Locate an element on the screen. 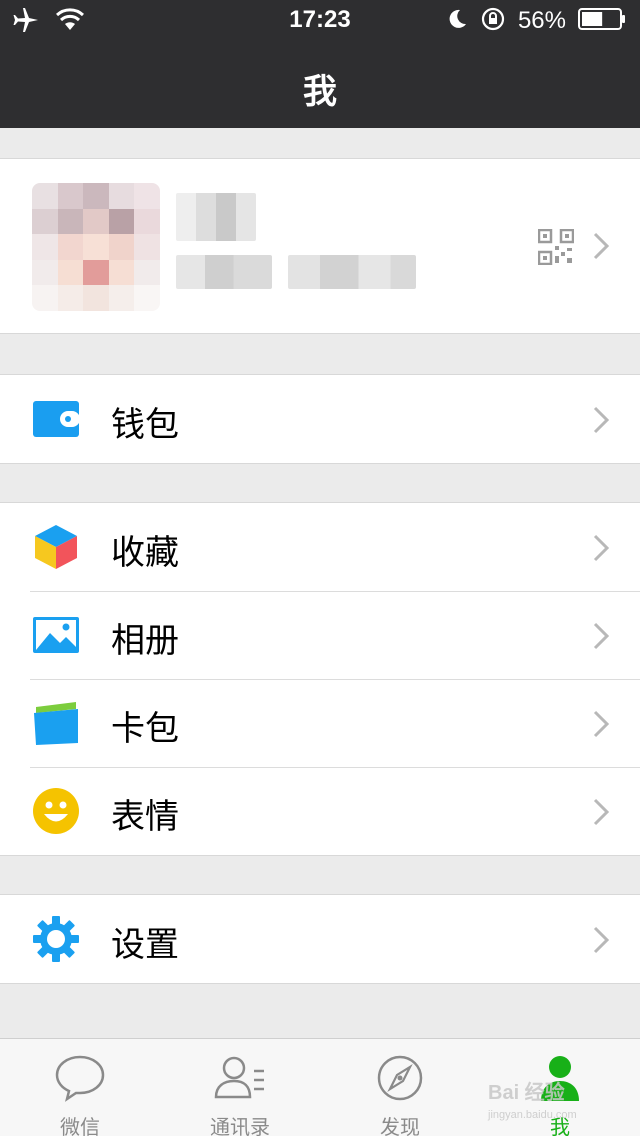 This screenshot has height=1136, width=640. menu-item-label: 相册 is located at coordinates (145, 641).